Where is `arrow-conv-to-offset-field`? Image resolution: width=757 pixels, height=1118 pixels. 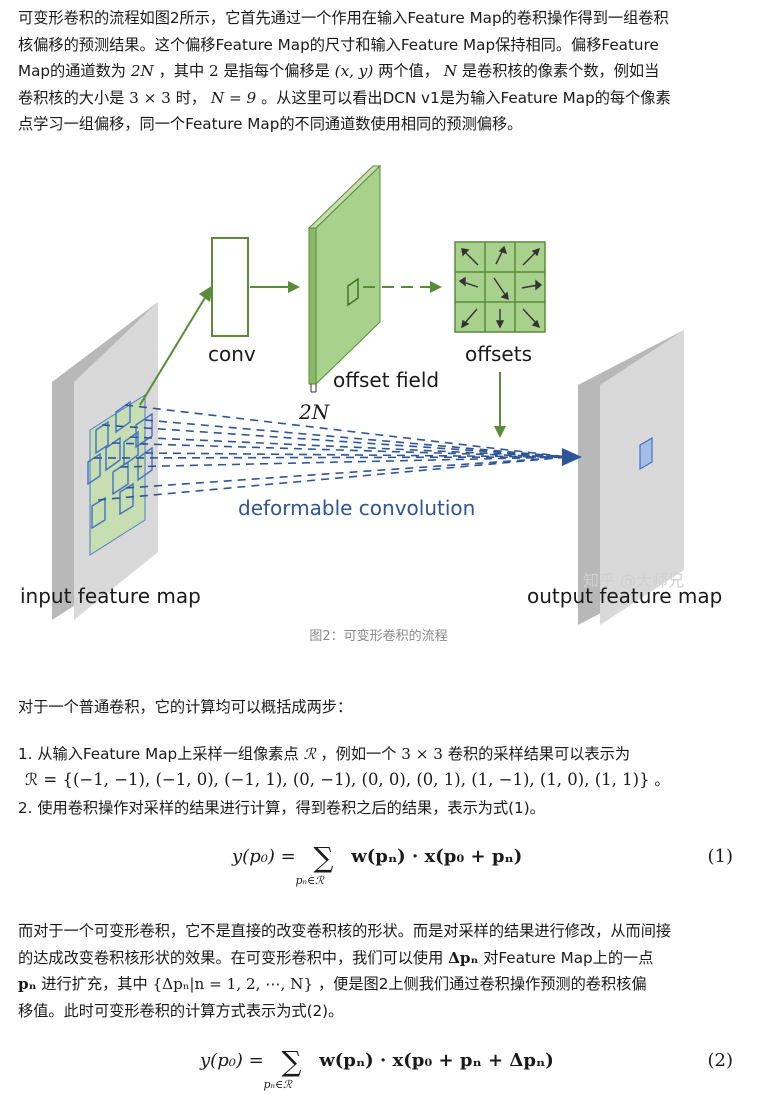
arrow-conv-to-offset-field is located at coordinates (275, 287).